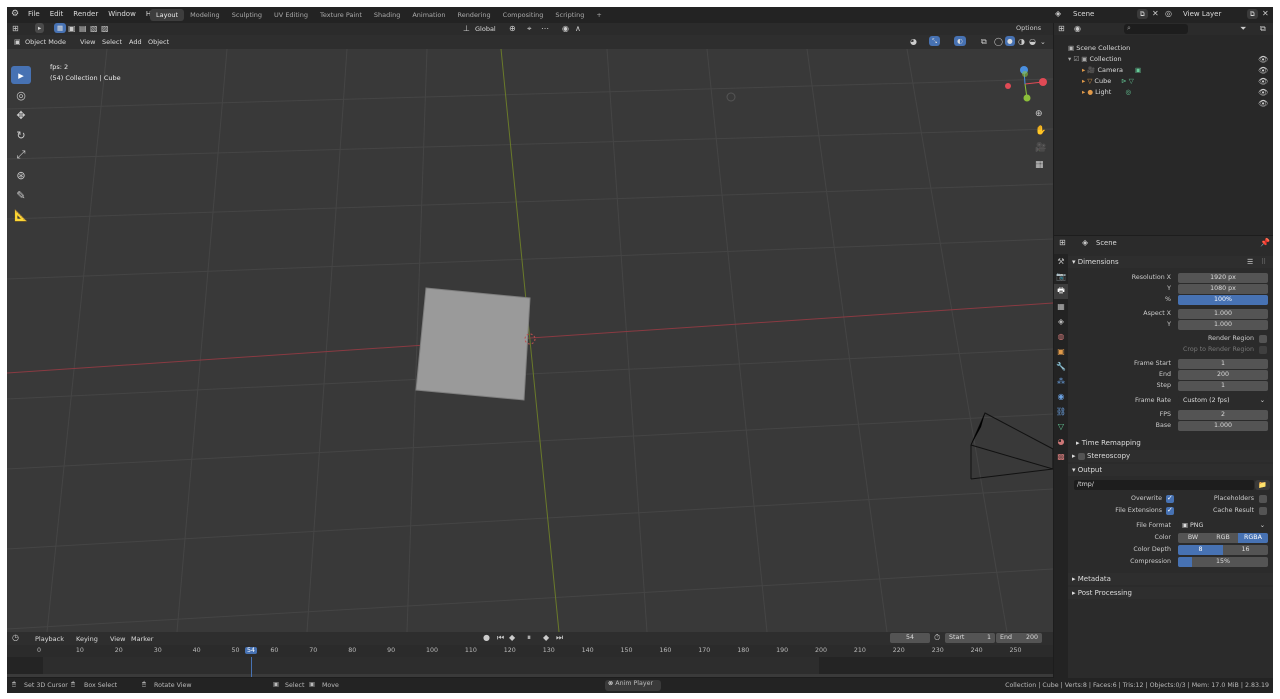 Image resolution: width=1280 pixels, height=699 pixels. What do you see at coordinates (1061, 381) in the screenshot?
I see `particles-tab-icon: ⁂` at bounding box center [1061, 381].